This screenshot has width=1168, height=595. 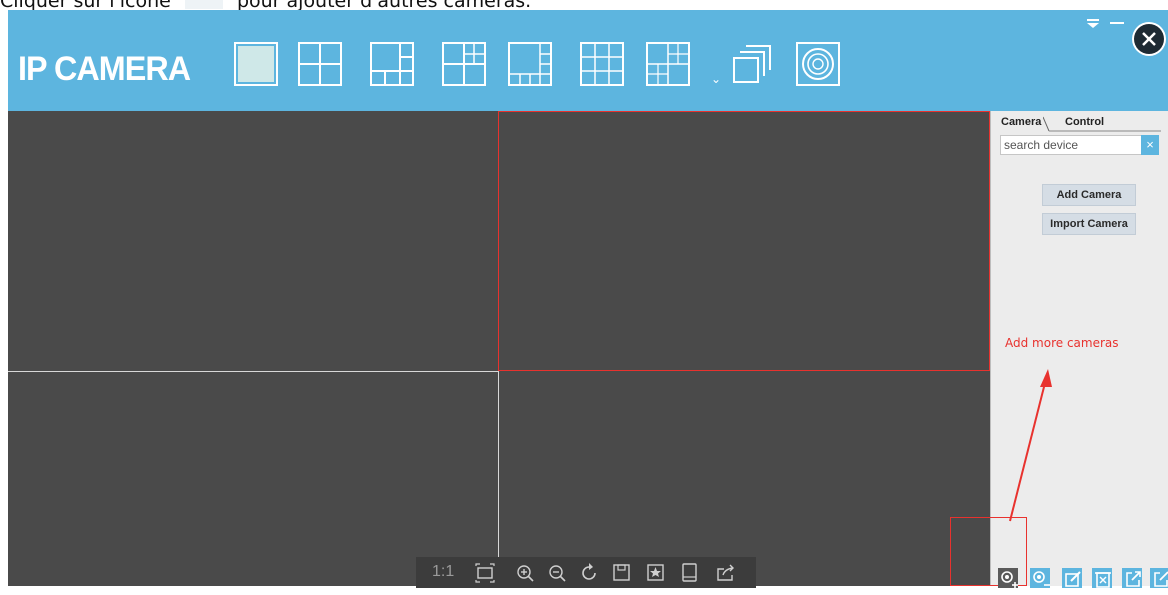 I want to click on bookmark-icon, so click(x=656, y=578).